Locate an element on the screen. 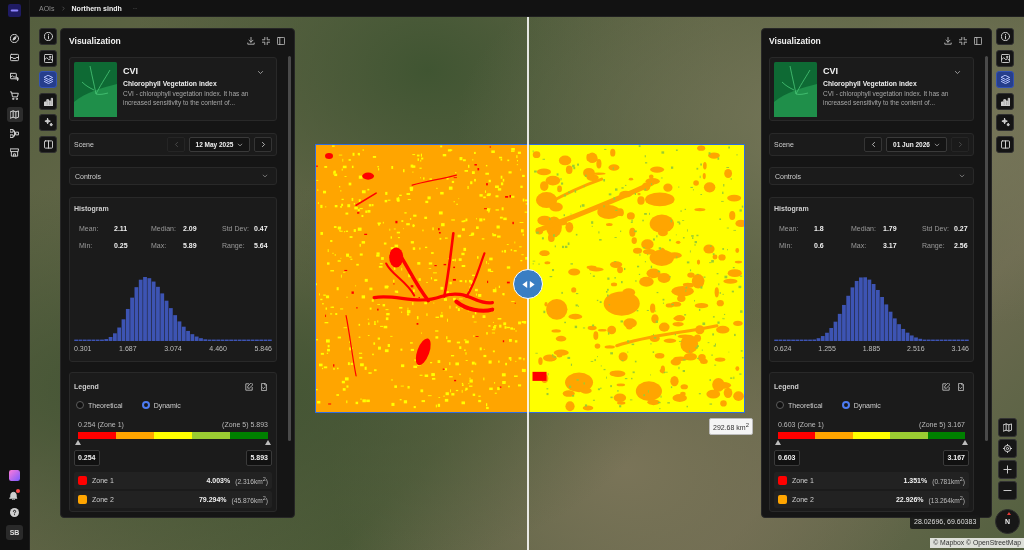 The image size is (1024, 550). north-marker-icon is located at coordinates (1008, 513).